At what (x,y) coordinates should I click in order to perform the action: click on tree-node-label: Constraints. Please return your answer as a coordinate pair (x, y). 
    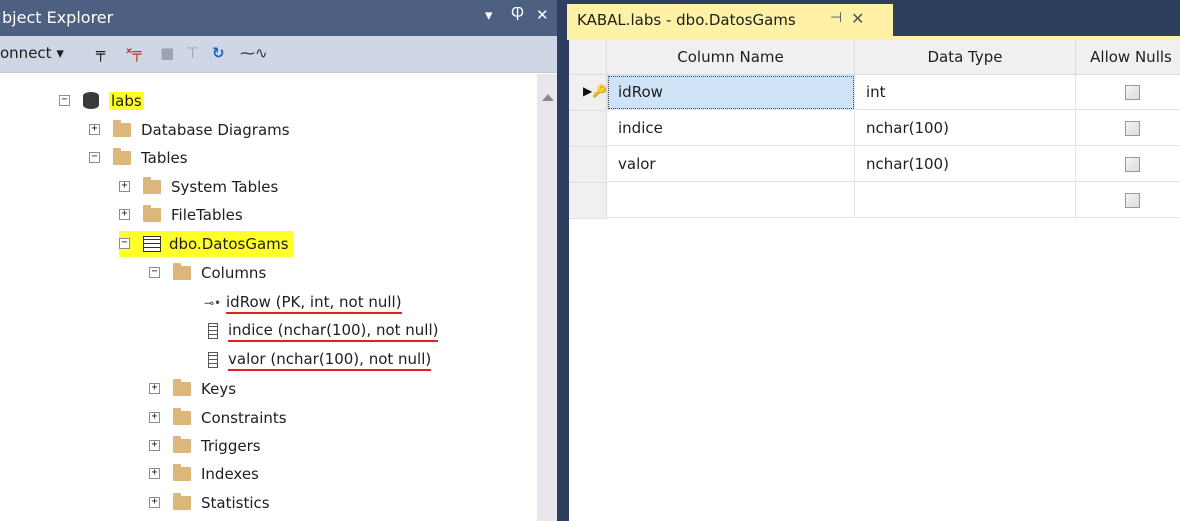
    Looking at the image, I should click on (244, 418).